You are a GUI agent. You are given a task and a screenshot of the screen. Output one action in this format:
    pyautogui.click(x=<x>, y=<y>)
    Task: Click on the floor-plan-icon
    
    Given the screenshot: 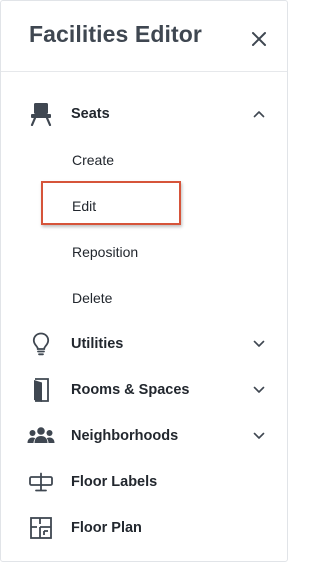 What is the action you would take?
    pyautogui.click(x=41, y=528)
    